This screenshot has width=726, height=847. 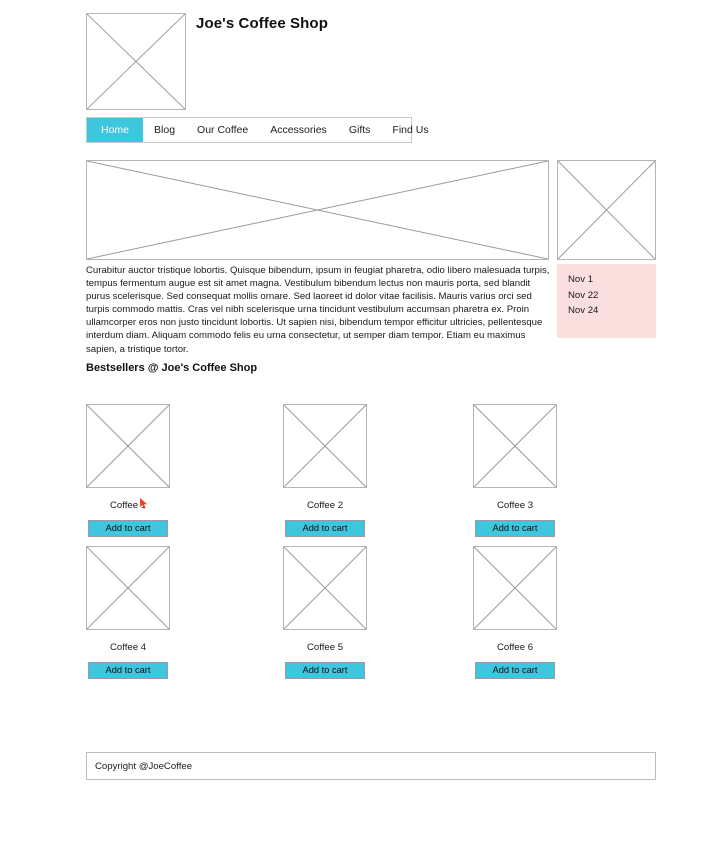 I want to click on nav-item-blog: Blog, so click(x=164, y=130).